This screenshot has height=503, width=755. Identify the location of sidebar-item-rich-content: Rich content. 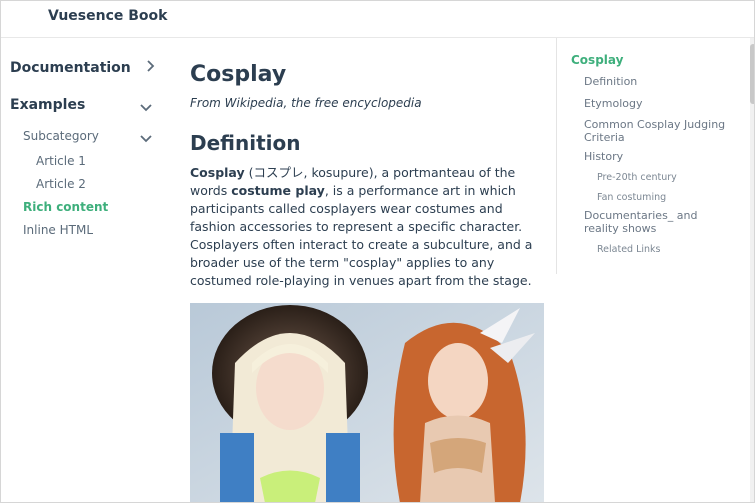
(65, 207).